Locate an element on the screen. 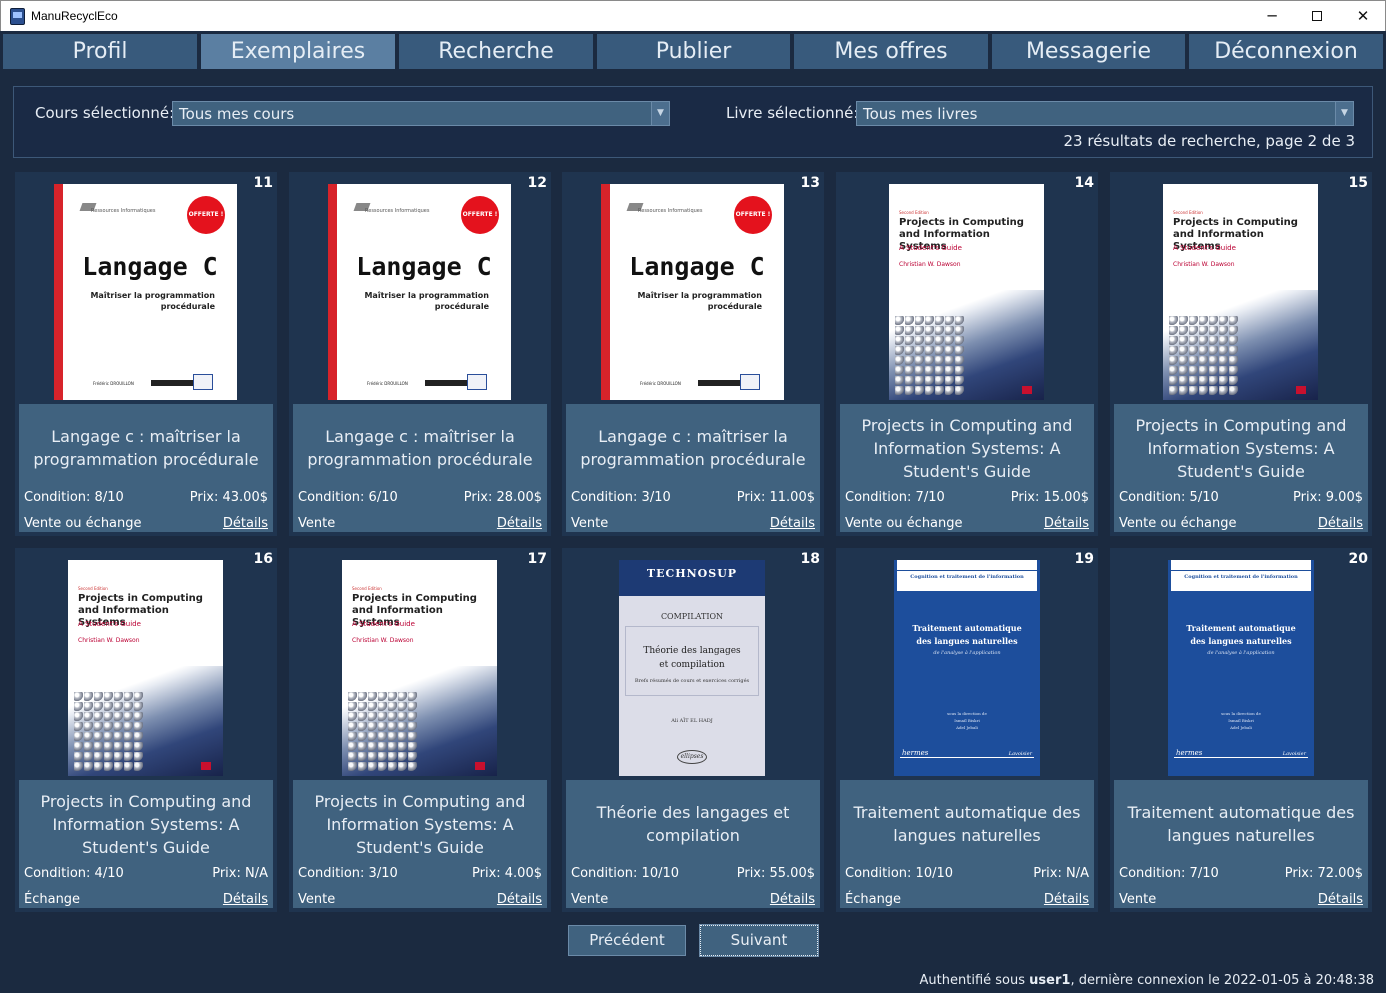  book-index: 17 is located at coordinates (537, 559).